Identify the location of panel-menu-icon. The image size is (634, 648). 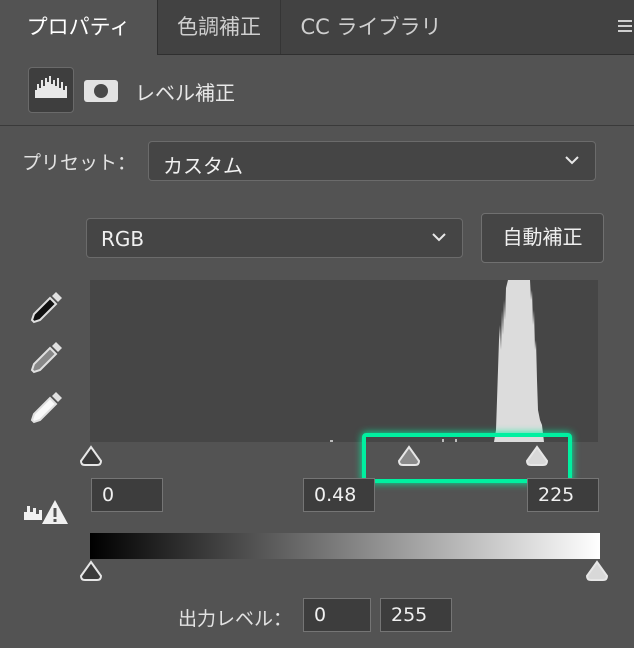
(625, 27).